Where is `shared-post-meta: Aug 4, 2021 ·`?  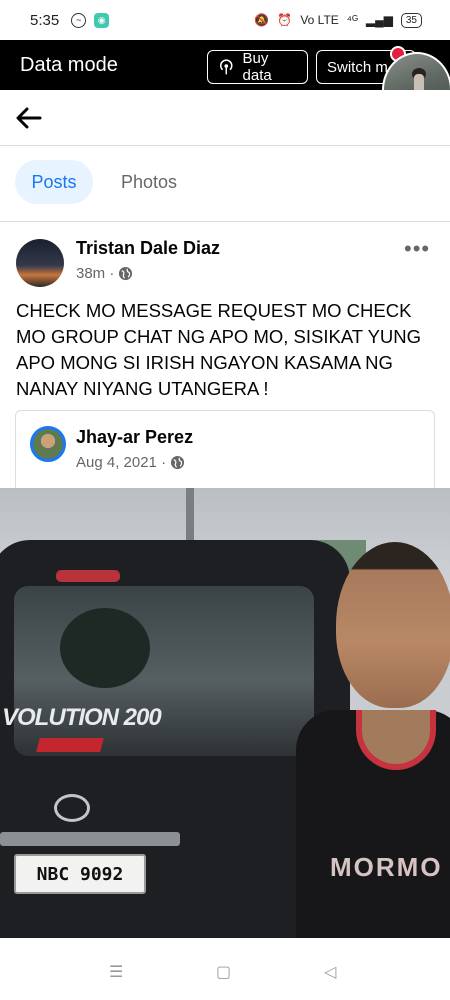
shared-post-meta: Aug 4, 2021 · is located at coordinates (130, 462).